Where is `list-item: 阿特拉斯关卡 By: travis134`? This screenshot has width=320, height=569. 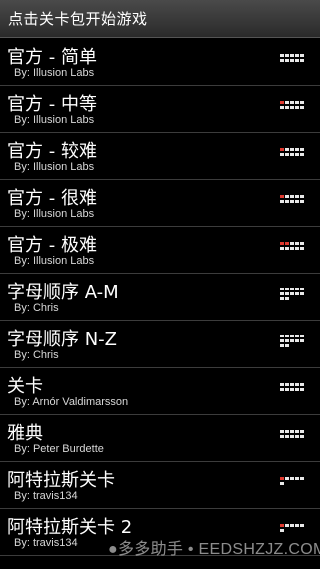 list-item: 阿特拉斯关卡 By: travis134 is located at coordinates (160, 485).